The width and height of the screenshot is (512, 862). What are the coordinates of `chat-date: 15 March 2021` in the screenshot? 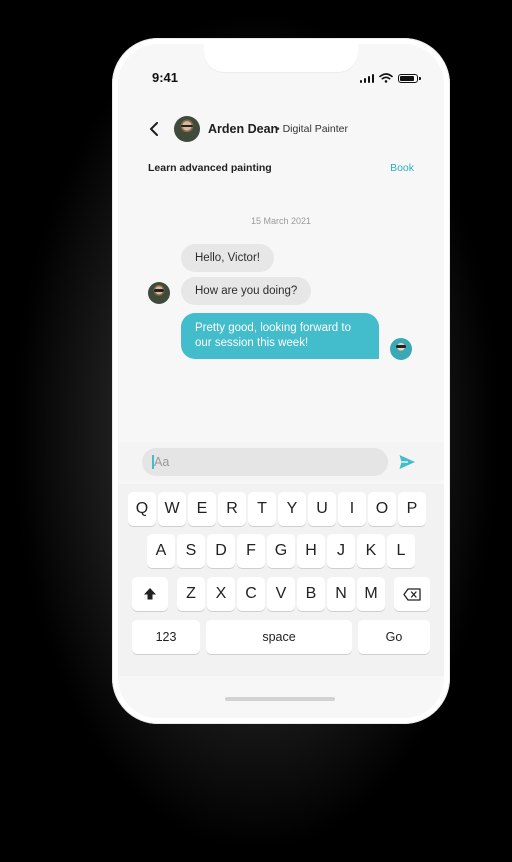 It's located at (281, 221).